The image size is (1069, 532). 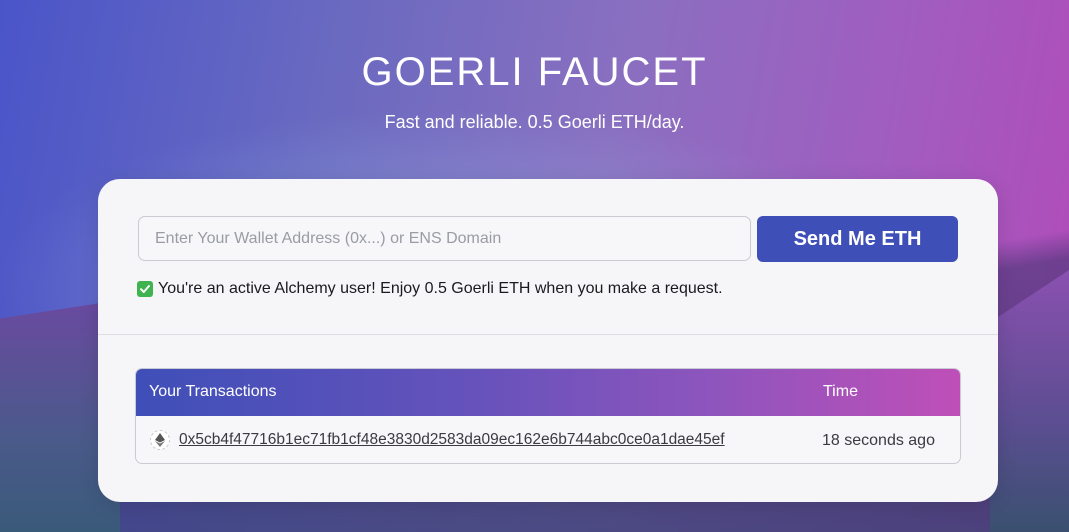 I want to click on transactions-header: Your Transactions Time, so click(x=548, y=392).